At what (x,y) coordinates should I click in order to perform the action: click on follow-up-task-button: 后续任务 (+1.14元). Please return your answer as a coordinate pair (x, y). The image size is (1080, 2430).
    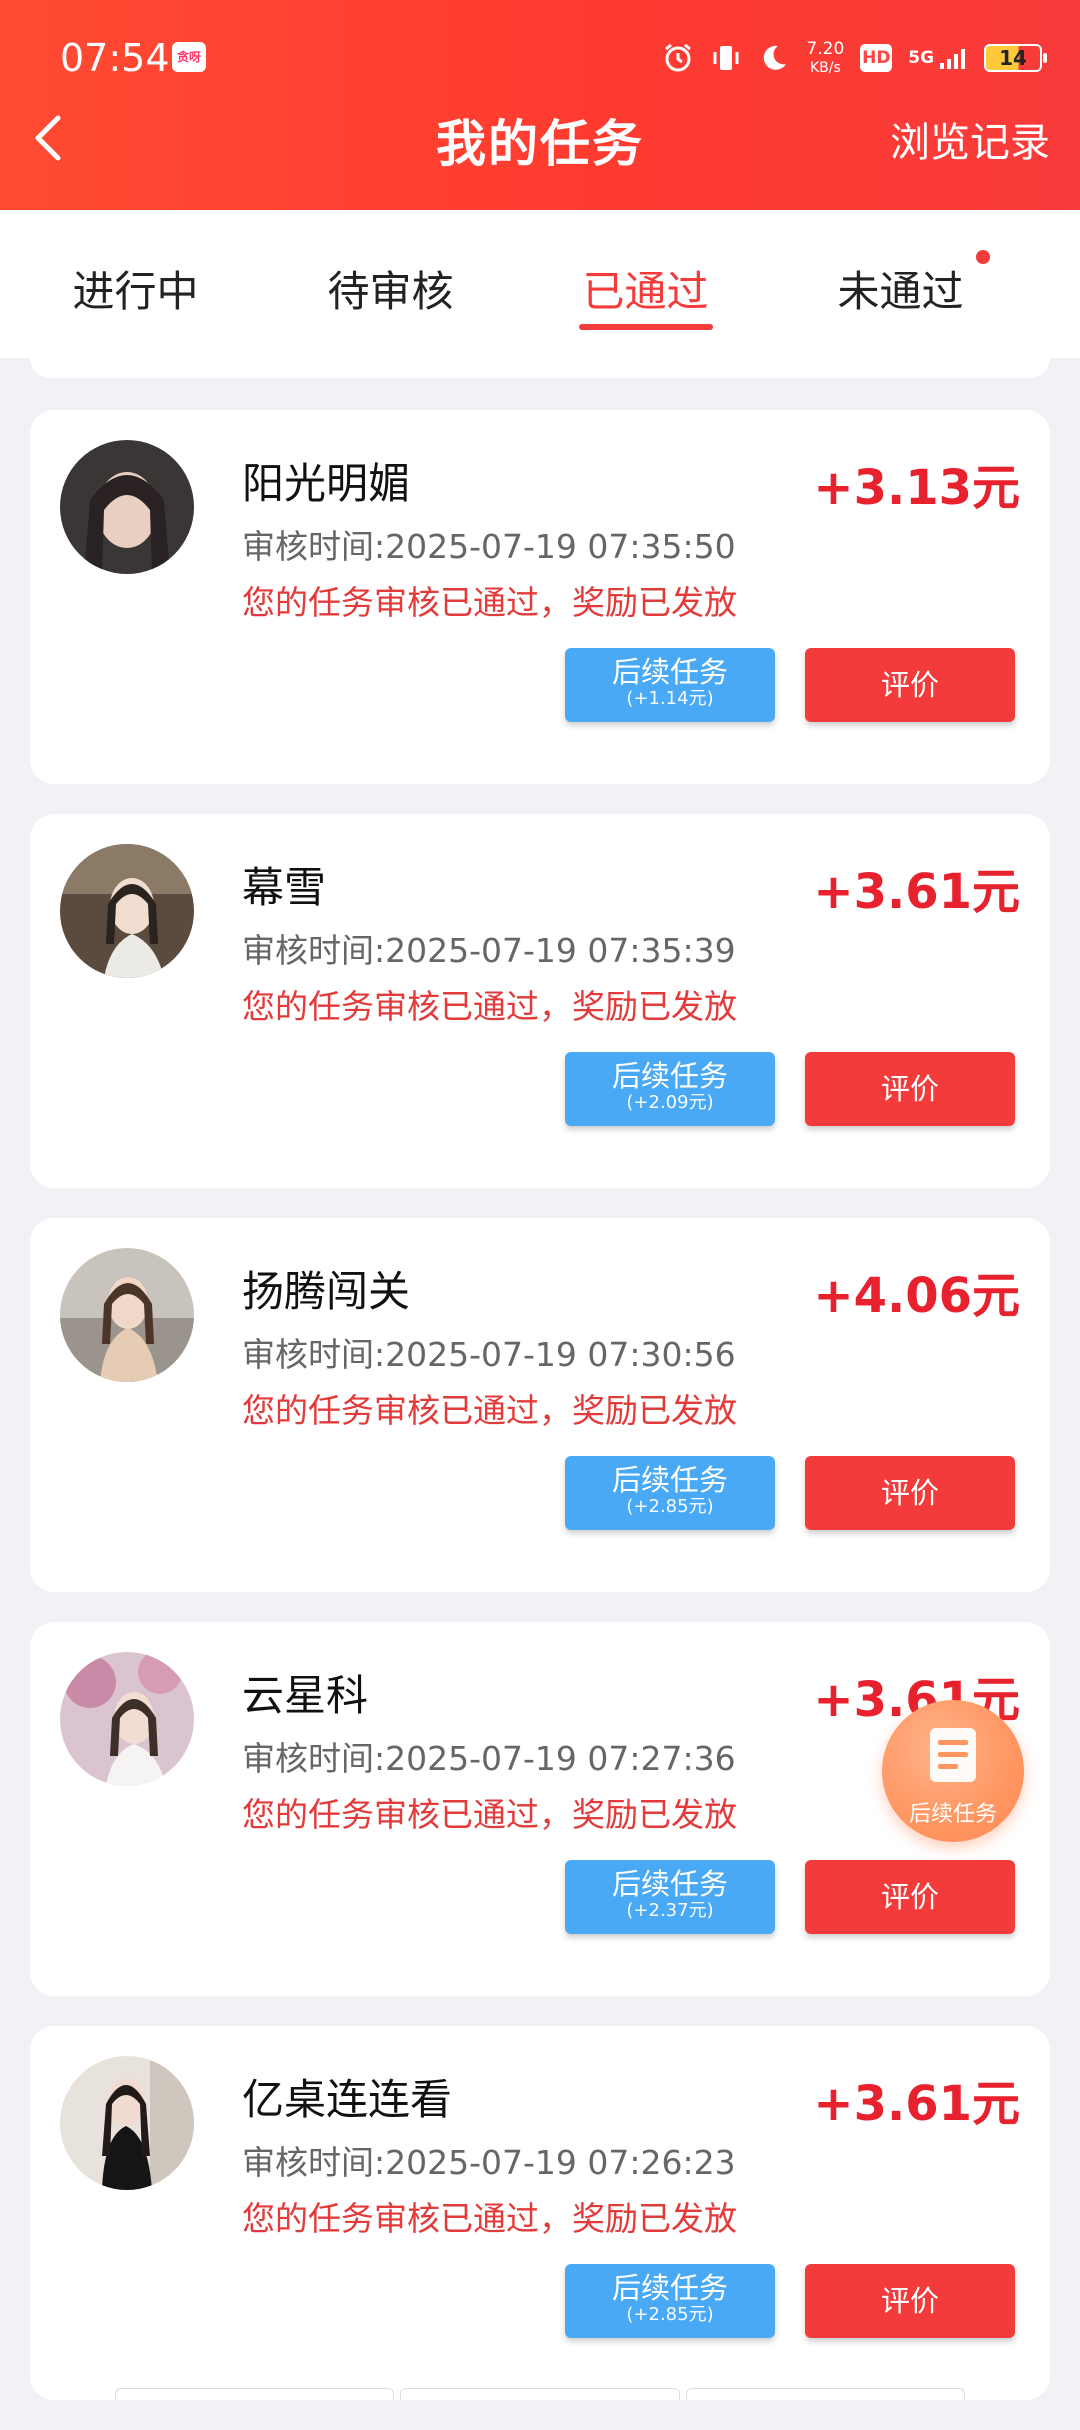
    Looking at the image, I should click on (670, 685).